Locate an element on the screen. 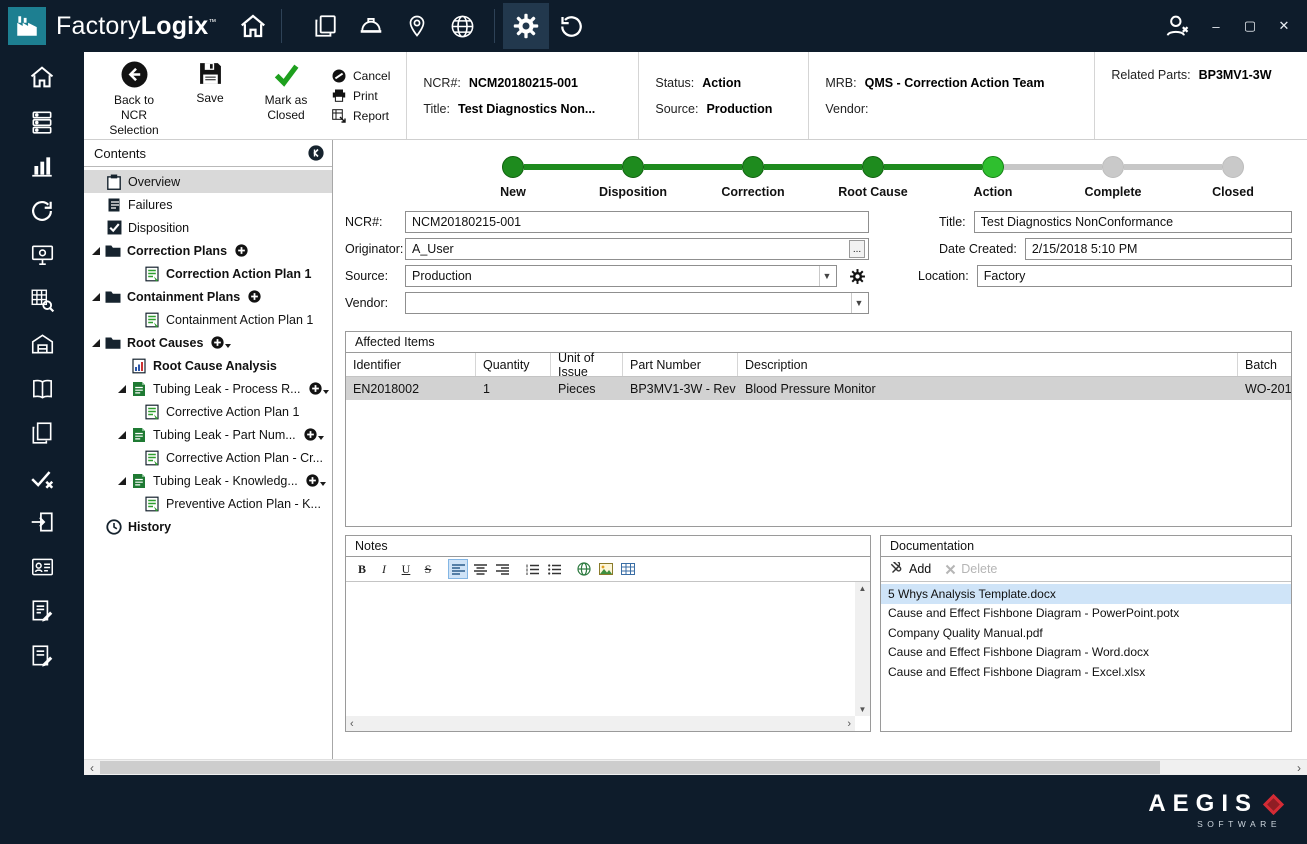  column-header-identifier: Identifier is located at coordinates (411, 364).